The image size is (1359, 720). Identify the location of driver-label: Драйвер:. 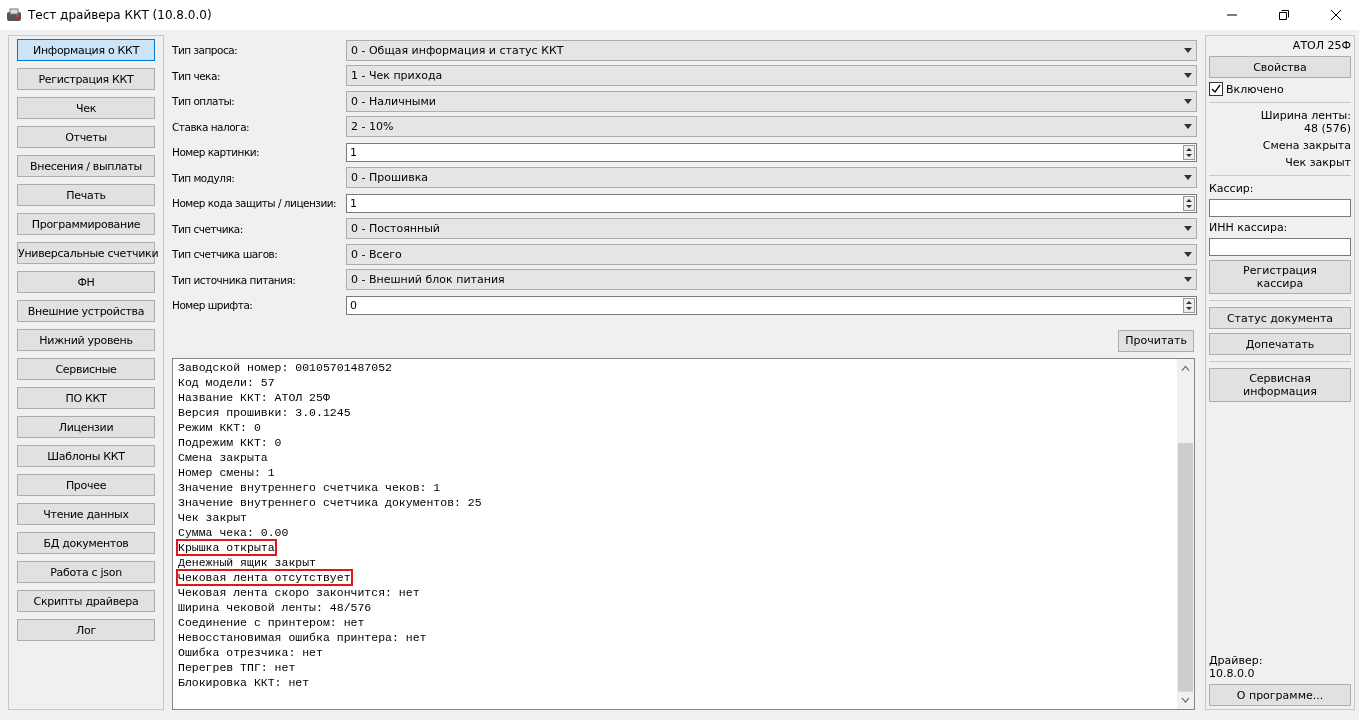
(1236, 660).